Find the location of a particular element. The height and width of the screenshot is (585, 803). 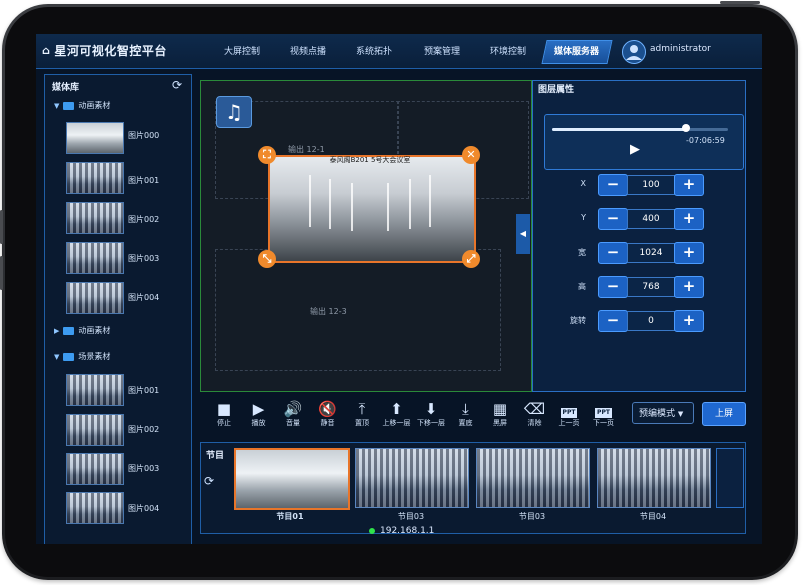

volume-button is located at coordinates (1, 227).